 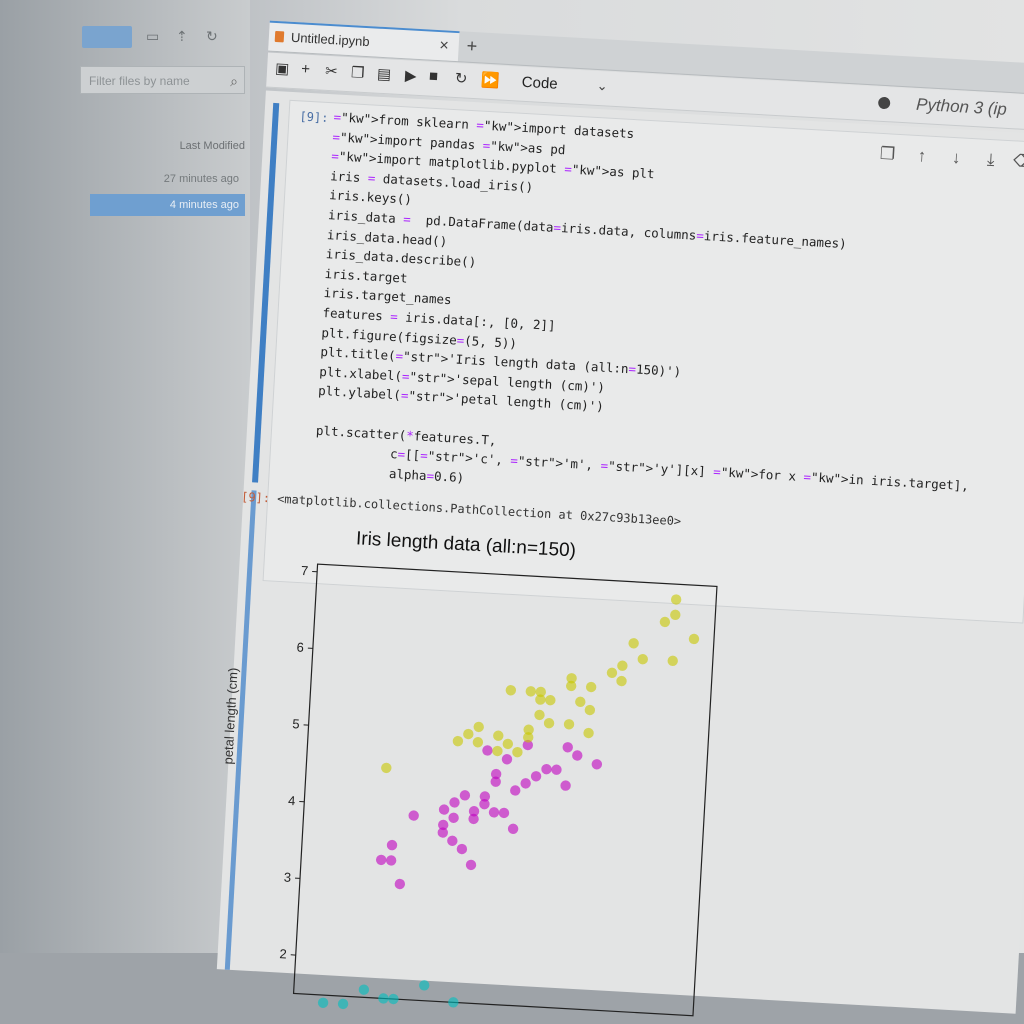 What do you see at coordinates (884, 103) in the screenshot?
I see `kernel-status-icon` at bounding box center [884, 103].